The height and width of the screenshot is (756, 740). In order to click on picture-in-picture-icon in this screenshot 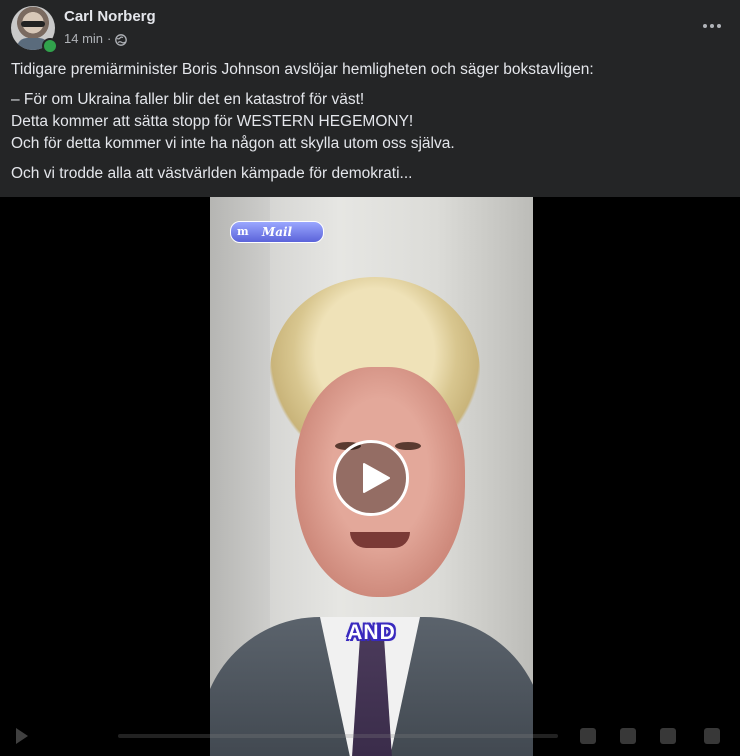, I will do `click(668, 736)`.